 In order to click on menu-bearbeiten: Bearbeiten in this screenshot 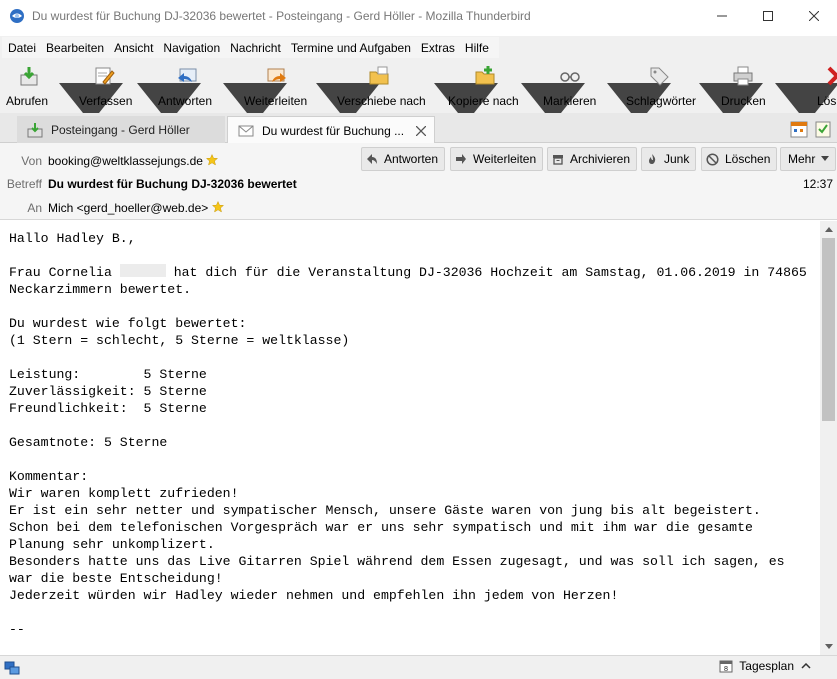, I will do `click(75, 47)`.